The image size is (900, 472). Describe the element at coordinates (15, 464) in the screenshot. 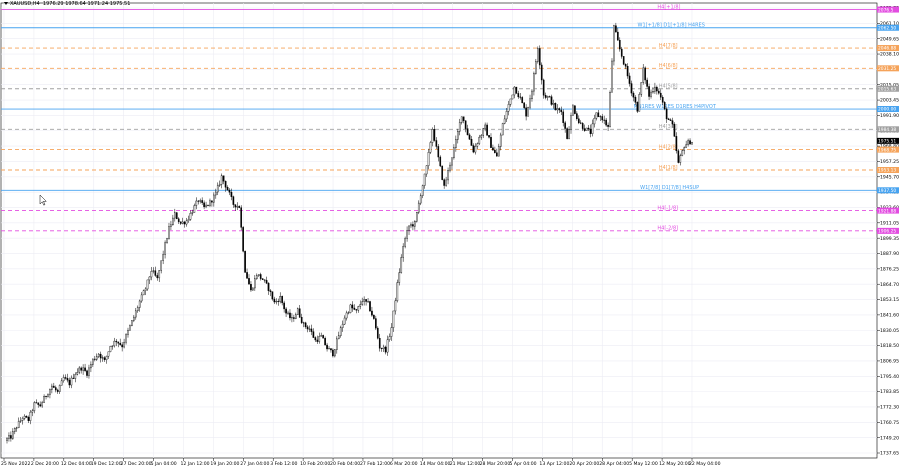

I see `x-tick-label: 25 Nov 2022` at that location.